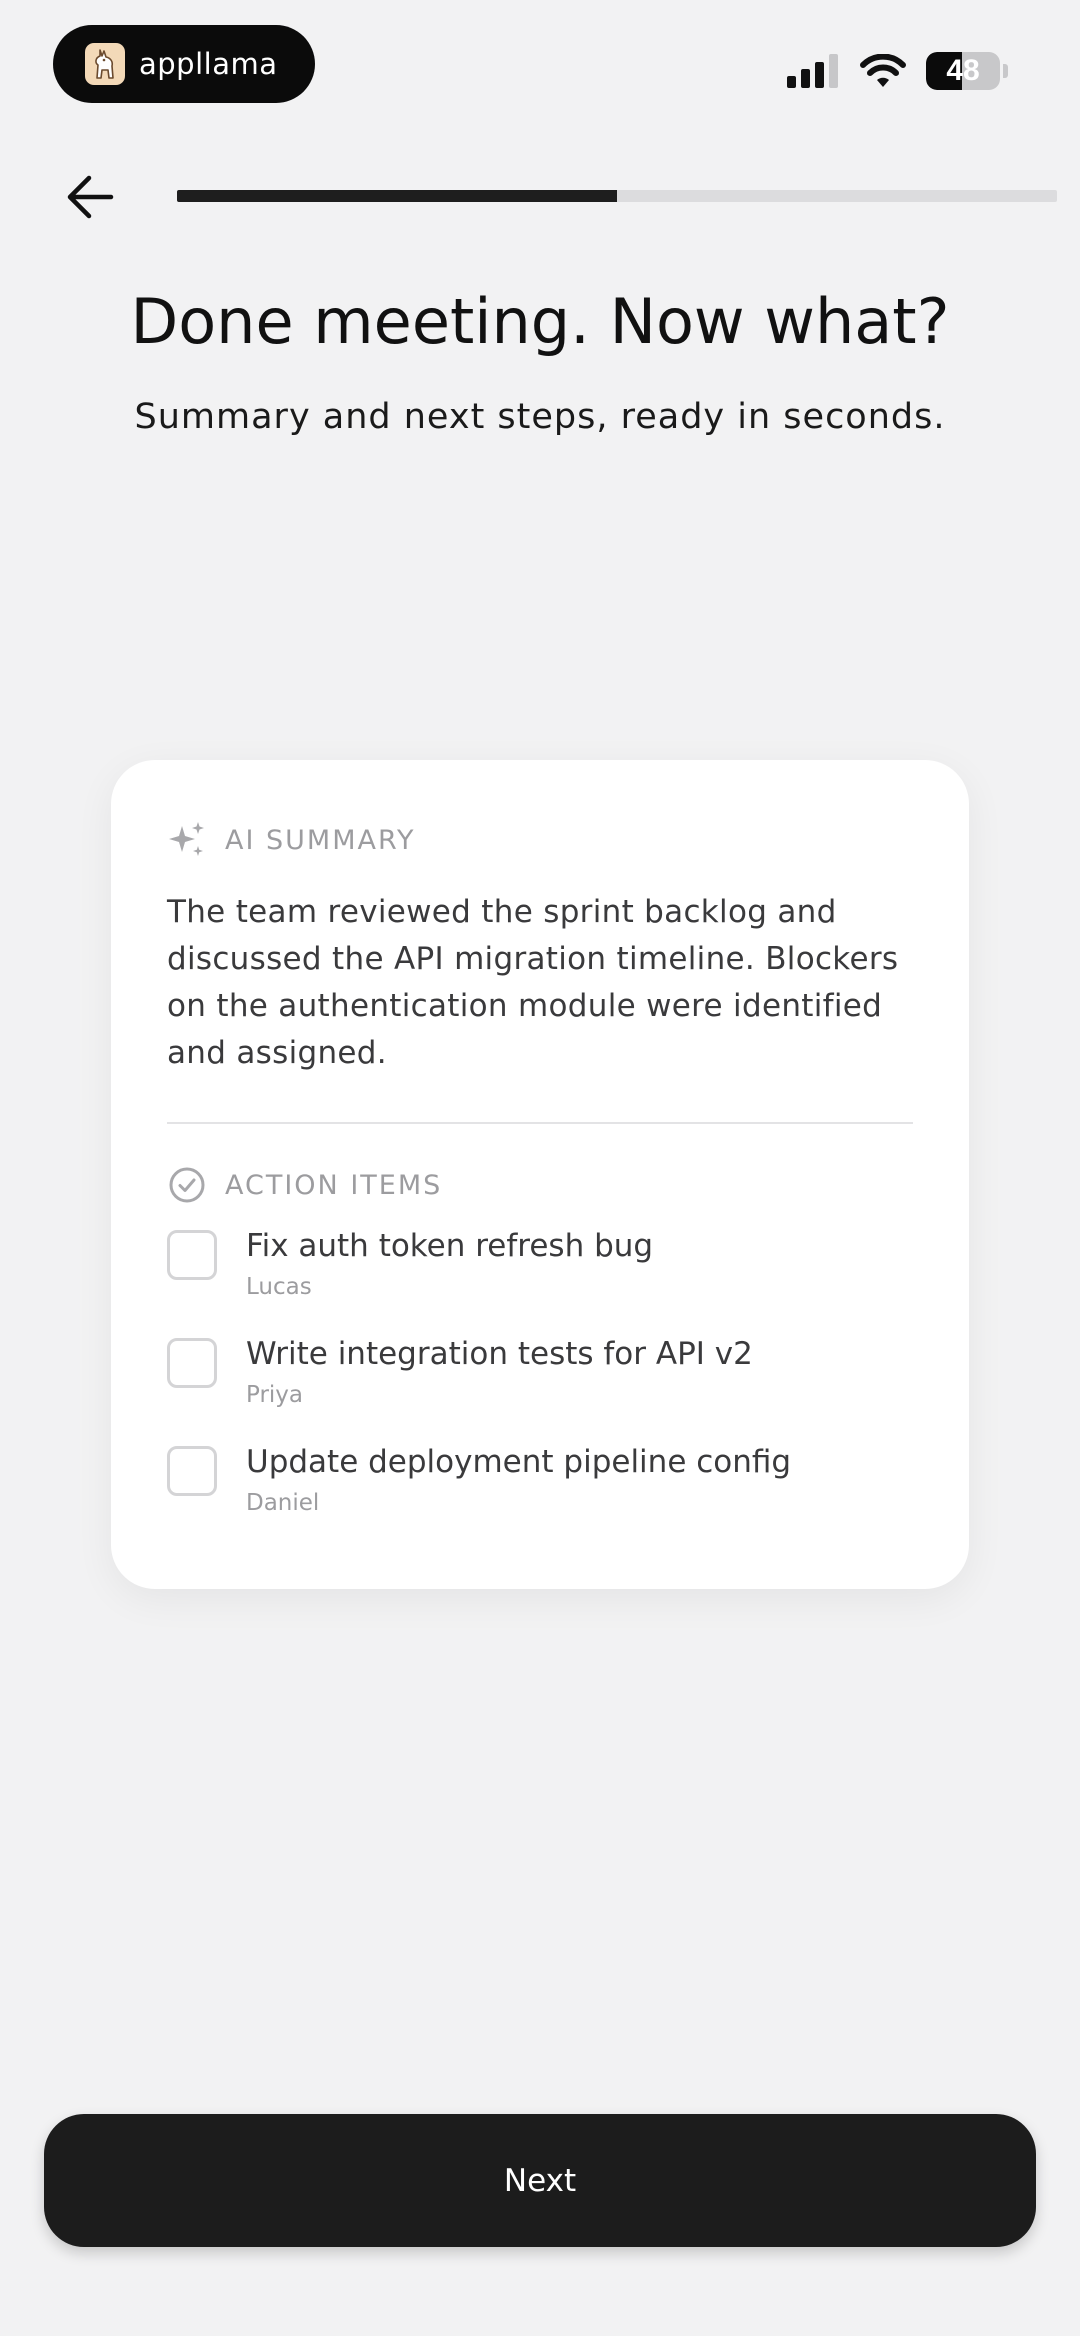 The image size is (1080, 2336). I want to click on action-text: Update deployment pipeline config Daniel, so click(518, 1479).